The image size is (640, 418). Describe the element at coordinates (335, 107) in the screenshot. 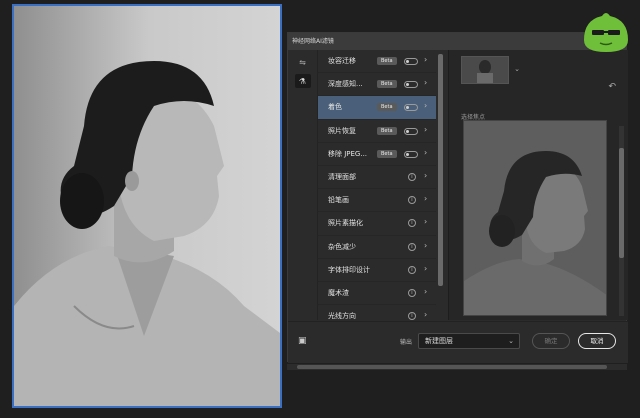

I see `filter-label: 着色` at that location.